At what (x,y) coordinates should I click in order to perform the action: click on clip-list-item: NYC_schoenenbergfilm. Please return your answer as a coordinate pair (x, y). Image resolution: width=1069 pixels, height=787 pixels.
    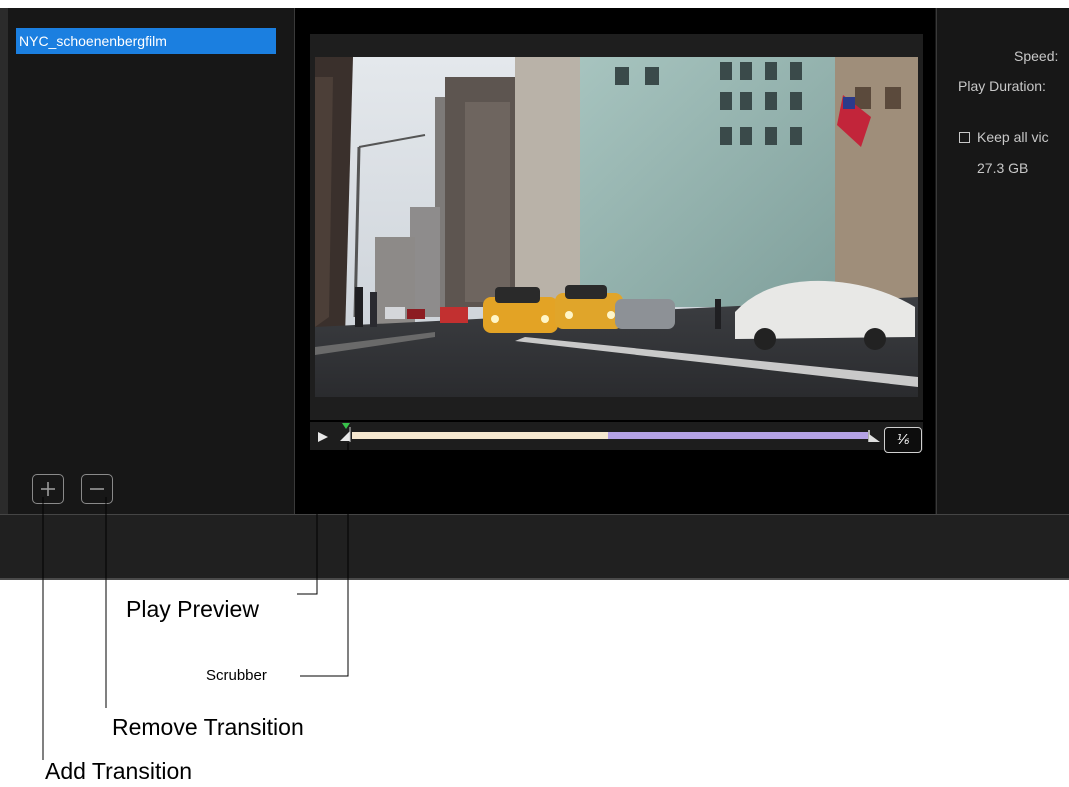
    Looking at the image, I should click on (146, 41).